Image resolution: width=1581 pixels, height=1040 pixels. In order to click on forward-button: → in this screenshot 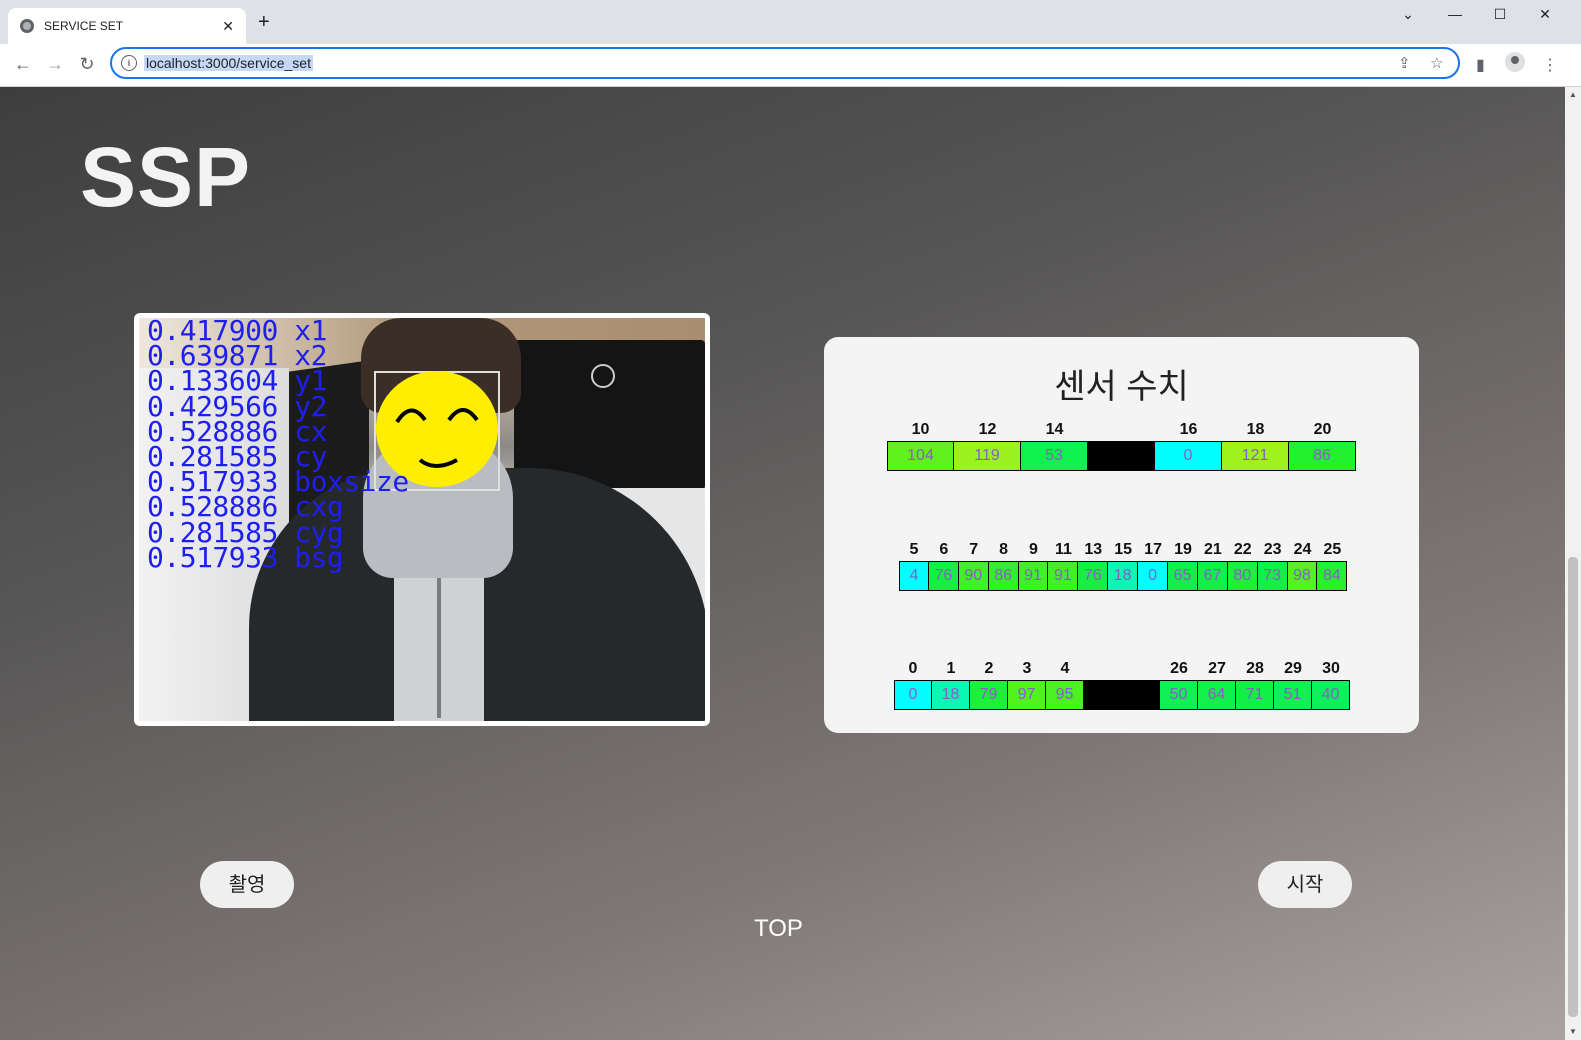, I will do `click(55, 64)`.